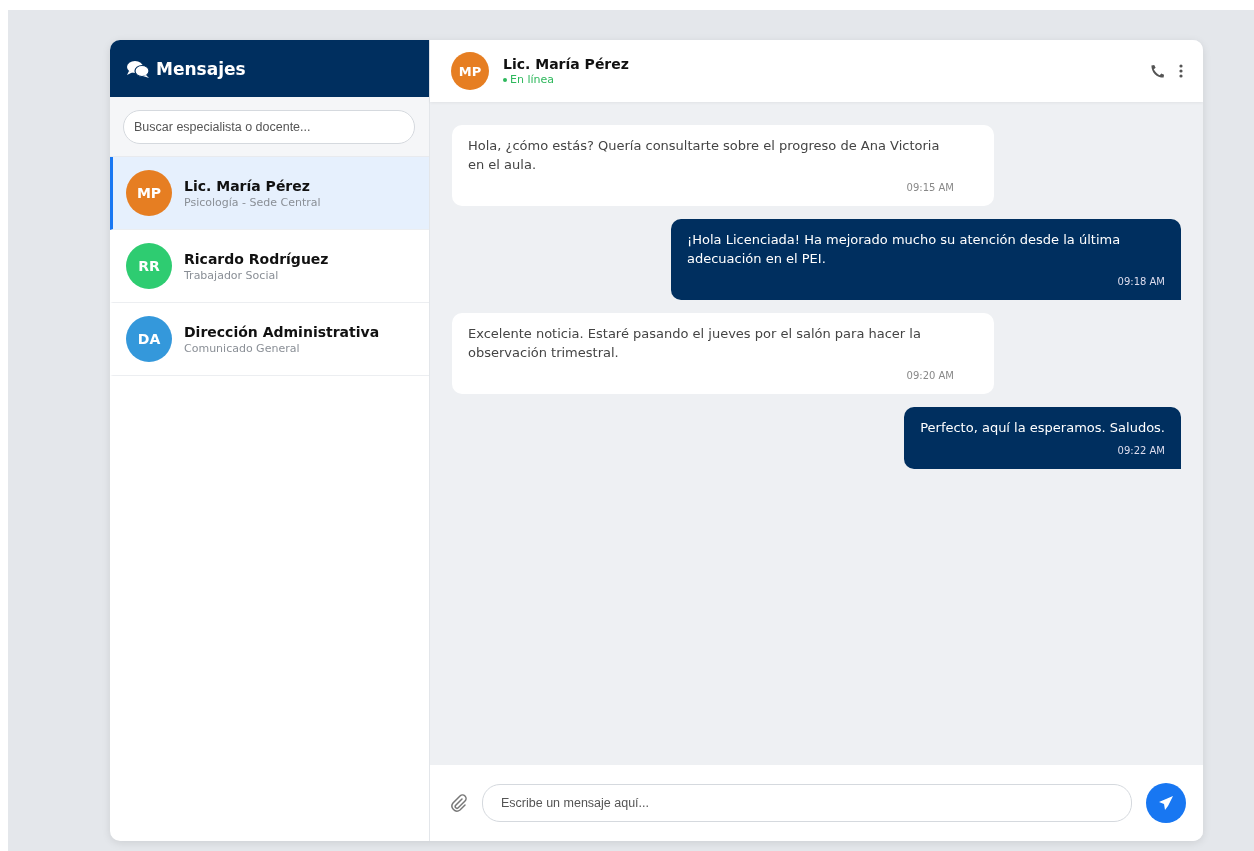 Image resolution: width=1254 pixels, height=851 pixels. What do you see at coordinates (138, 68) in the screenshot?
I see `chat-bubbles-icon` at bounding box center [138, 68].